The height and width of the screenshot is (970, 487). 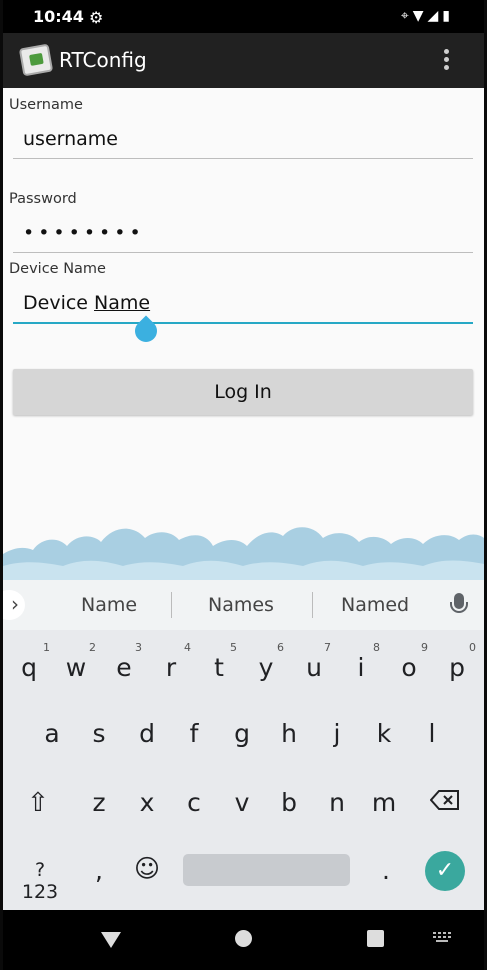 I want to click on key-r: r, so click(x=171, y=667).